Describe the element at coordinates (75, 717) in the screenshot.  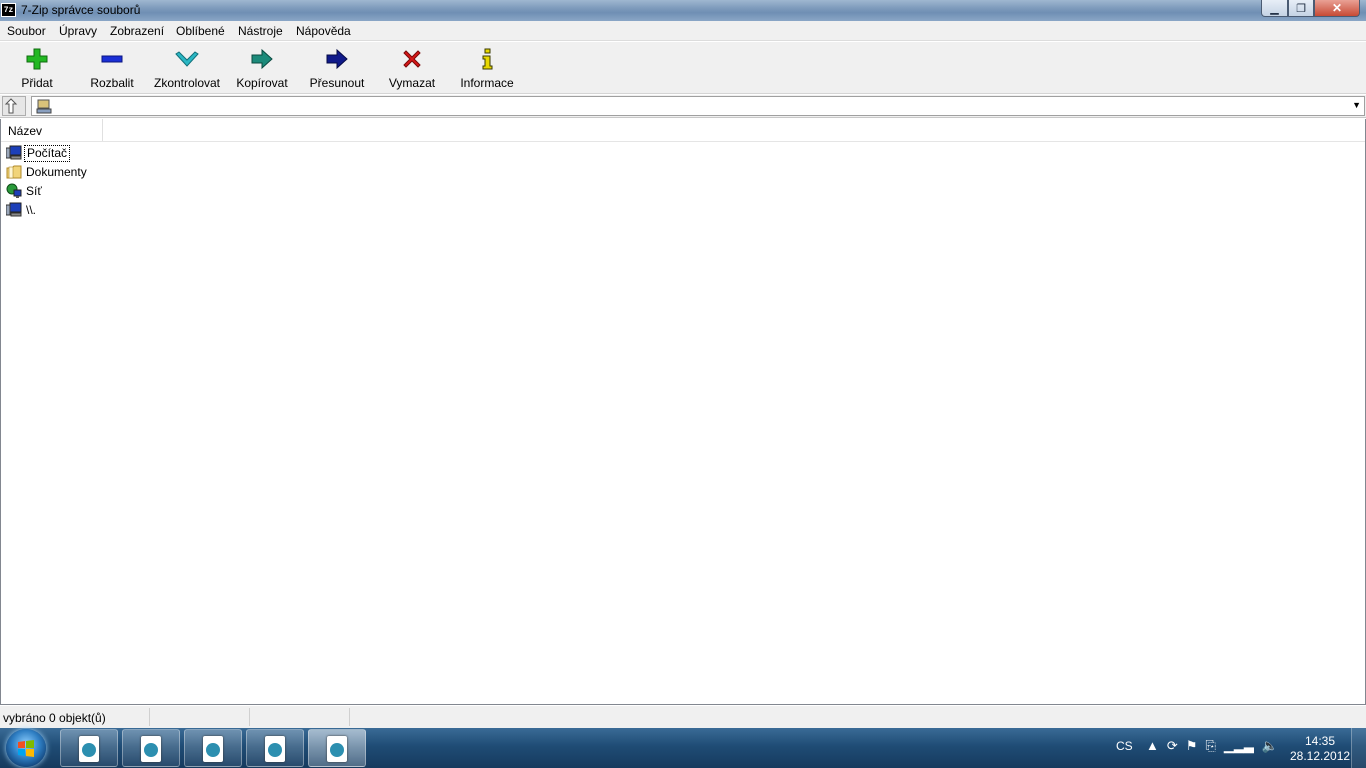
I see `status-selected: vybráno 0 objekt(ů)` at that location.